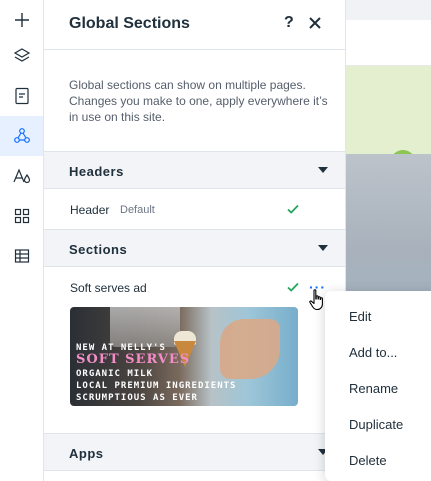  Describe the element at coordinates (194, 170) in the screenshot. I see `headers-group-toggle: Headers` at that location.